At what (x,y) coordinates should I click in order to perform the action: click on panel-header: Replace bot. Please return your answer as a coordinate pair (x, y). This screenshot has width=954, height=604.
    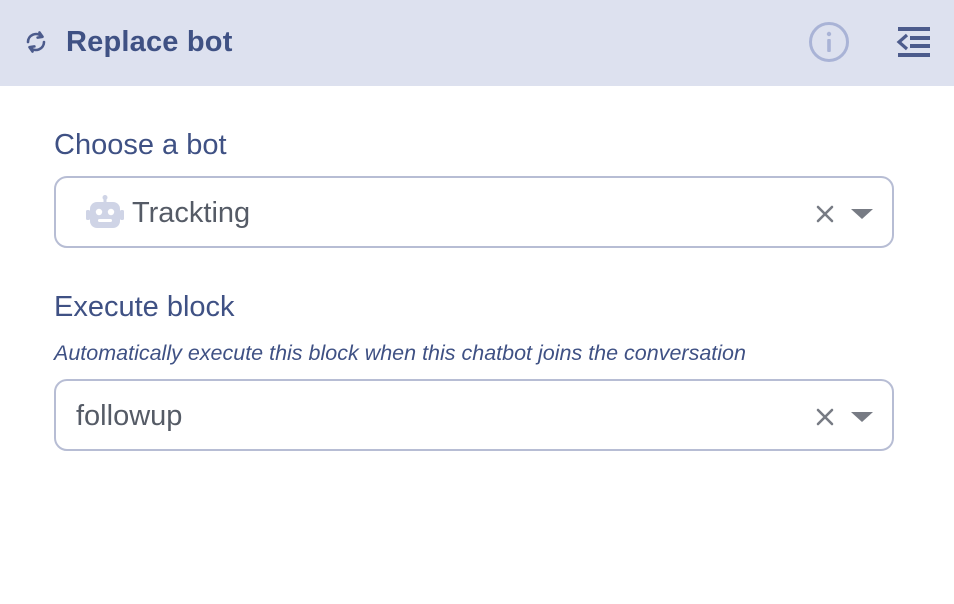
    Looking at the image, I should click on (477, 43).